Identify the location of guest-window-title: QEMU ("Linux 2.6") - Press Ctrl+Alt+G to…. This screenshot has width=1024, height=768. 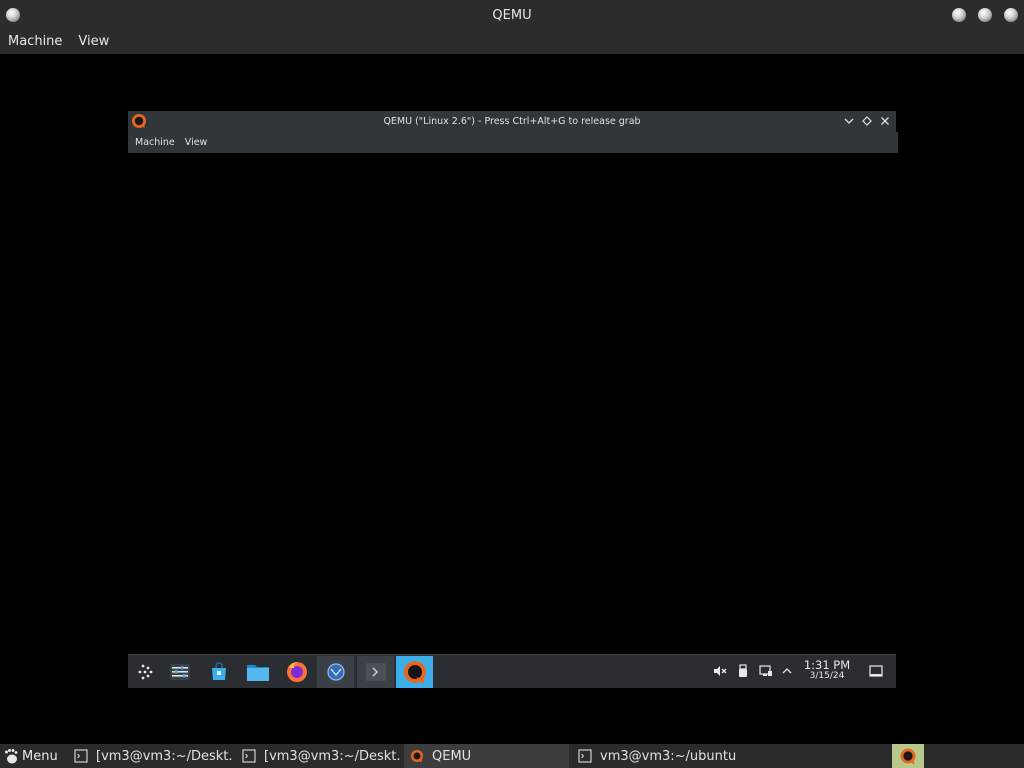
(512, 121).